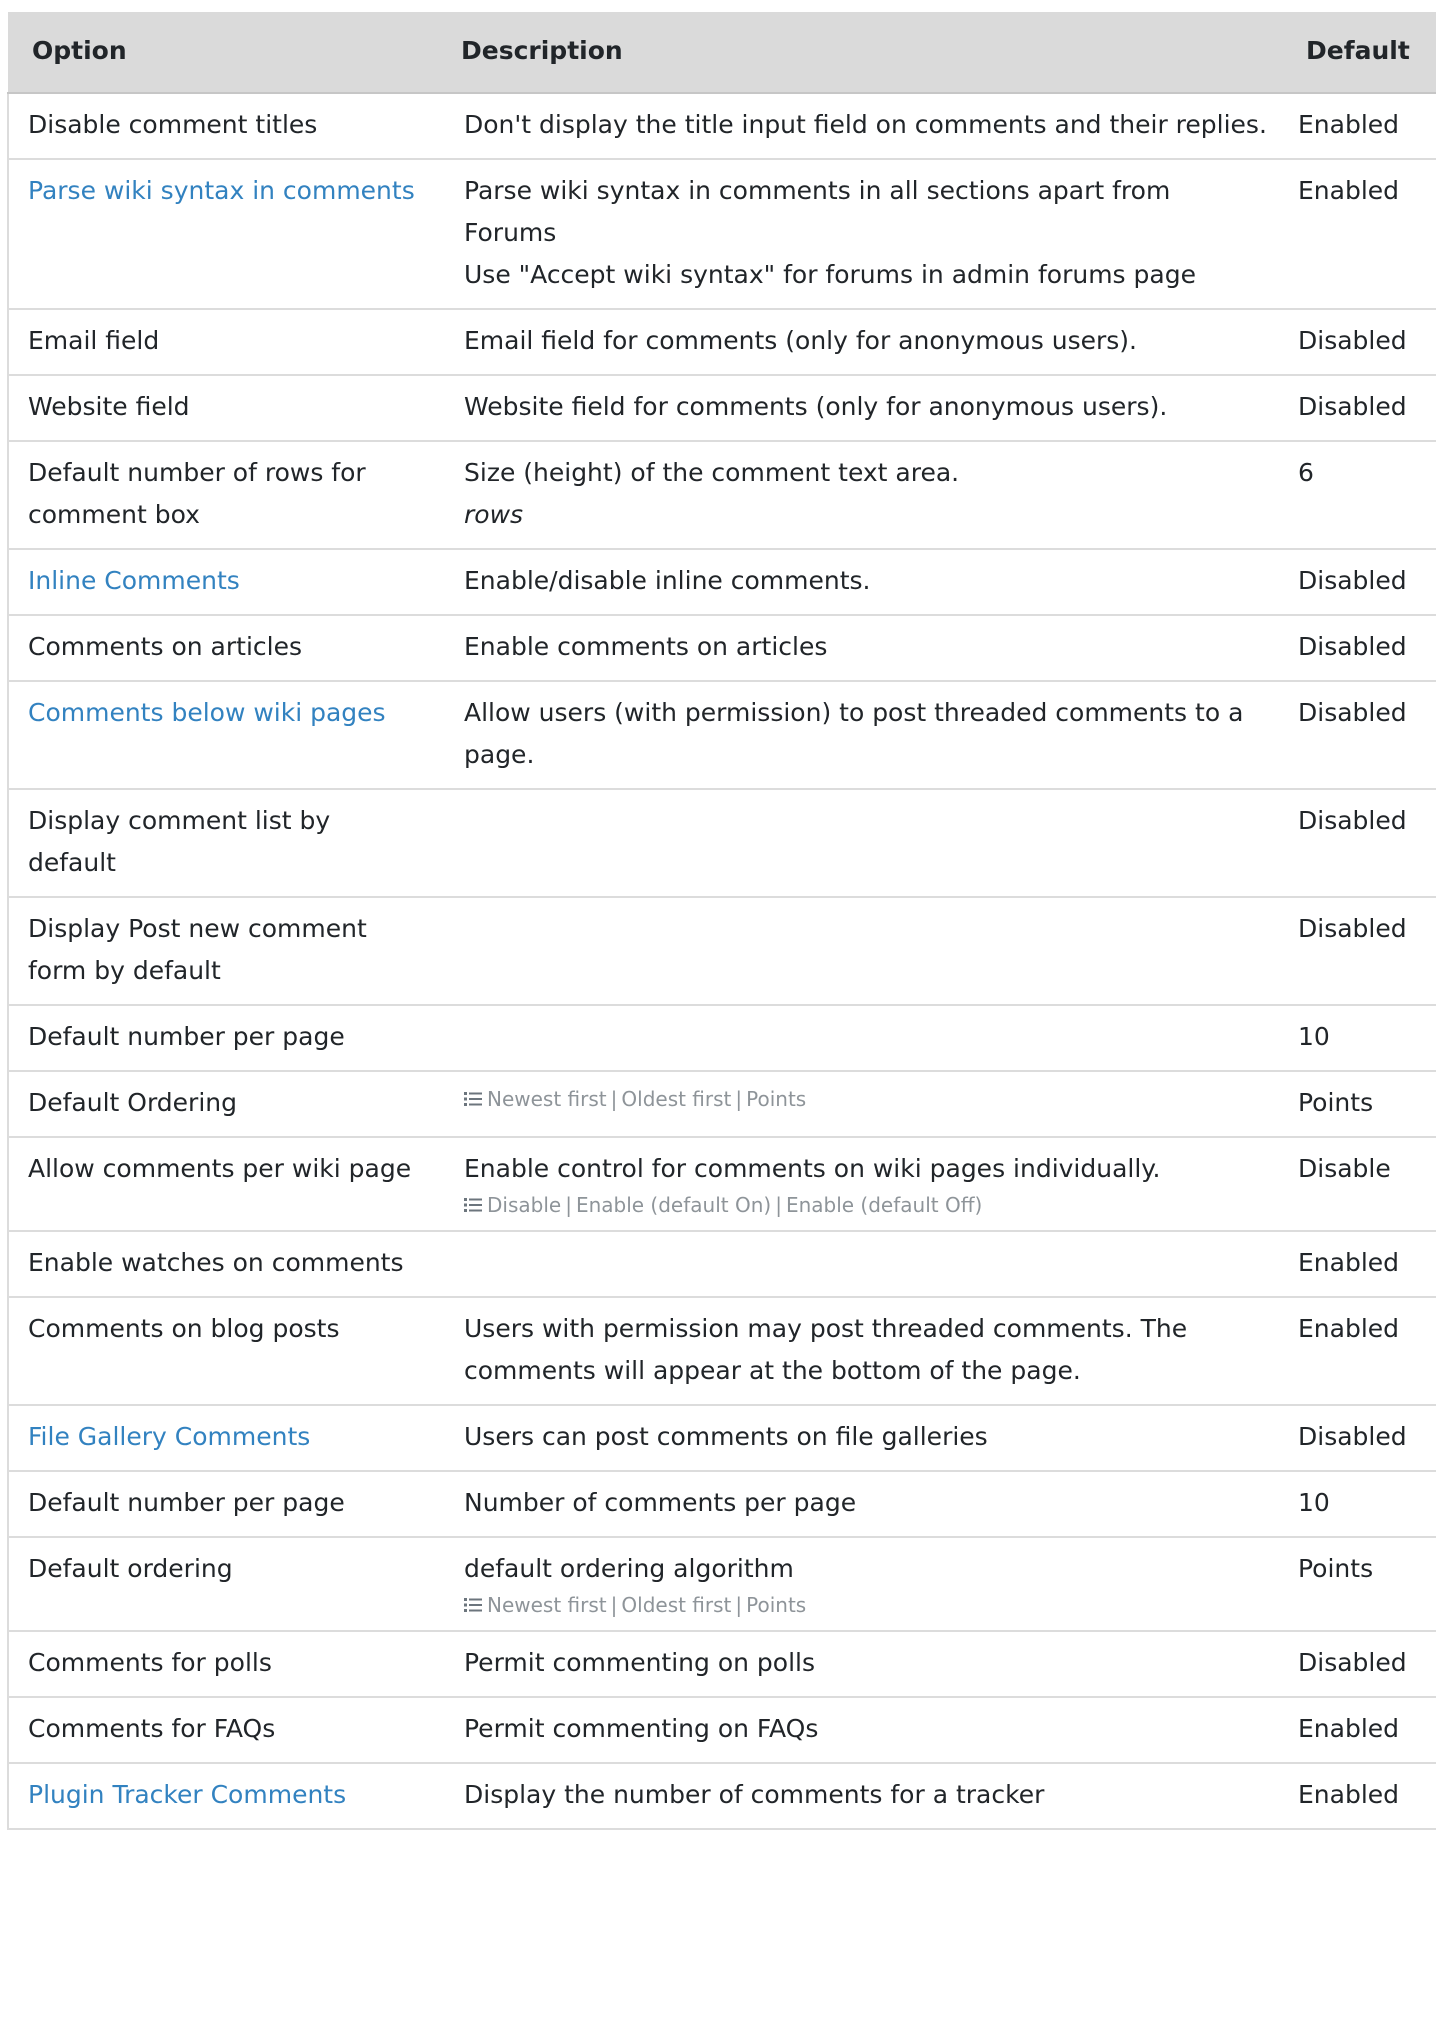 The image size is (1436, 2031). What do you see at coordinates (226, 53) in the screenshot?
I see `column-header-option: Option` at bounding box center [226, 53].